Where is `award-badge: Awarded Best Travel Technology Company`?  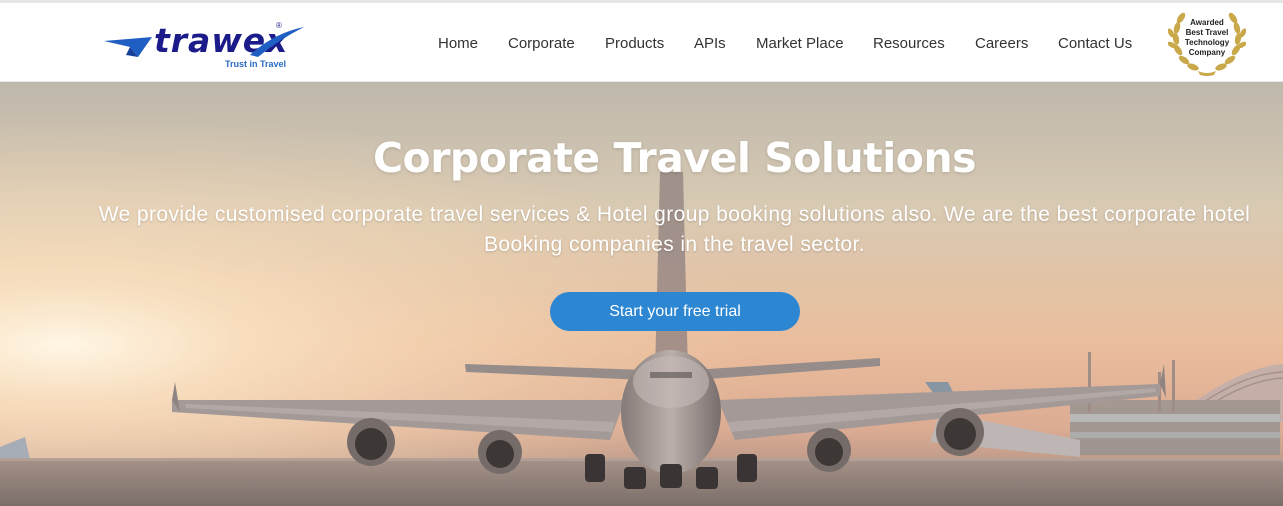
award-badge: Awarded Best Travel Technology Company is located at coordinates (1207, 43).